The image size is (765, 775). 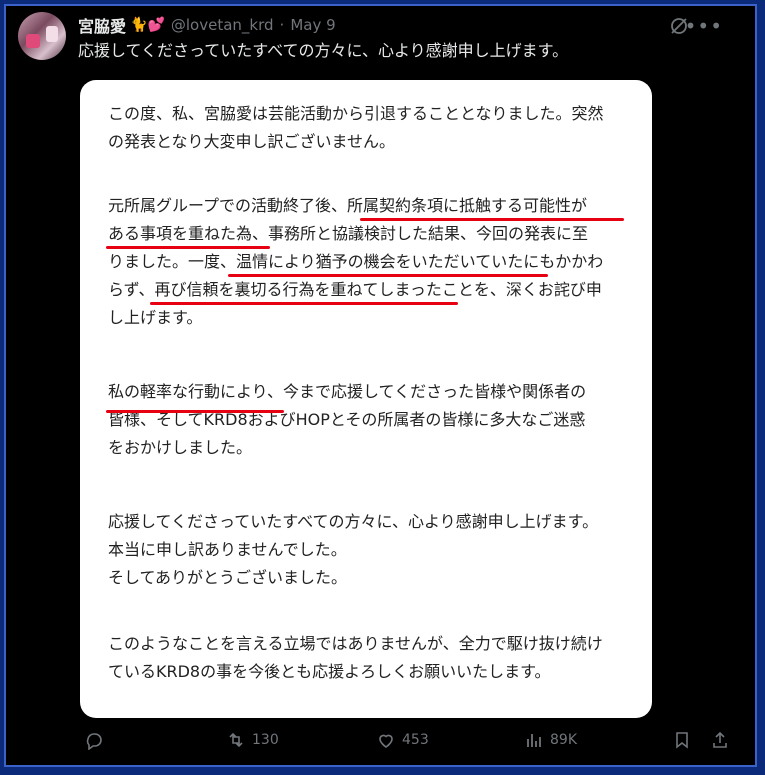 I want to click on tweet-header: 宮脇愛 🐈💕 @lovetan_krd · May 9, so click(x=207, y=25).